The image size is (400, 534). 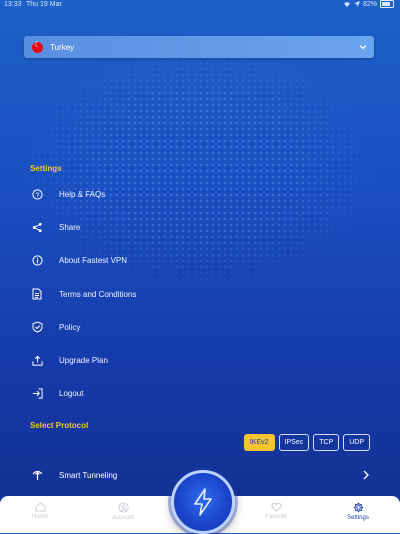 What do you see at coordinates (358, 507) in the screenshot?
I see `gear-icon` at bounding box center [358, 507].